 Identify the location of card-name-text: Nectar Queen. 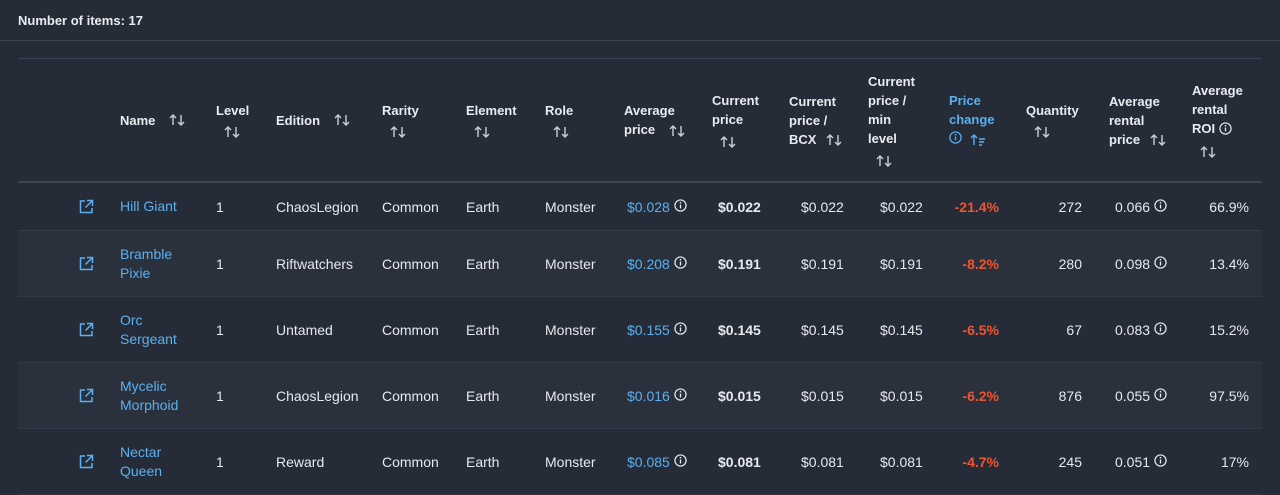
(141, 462).